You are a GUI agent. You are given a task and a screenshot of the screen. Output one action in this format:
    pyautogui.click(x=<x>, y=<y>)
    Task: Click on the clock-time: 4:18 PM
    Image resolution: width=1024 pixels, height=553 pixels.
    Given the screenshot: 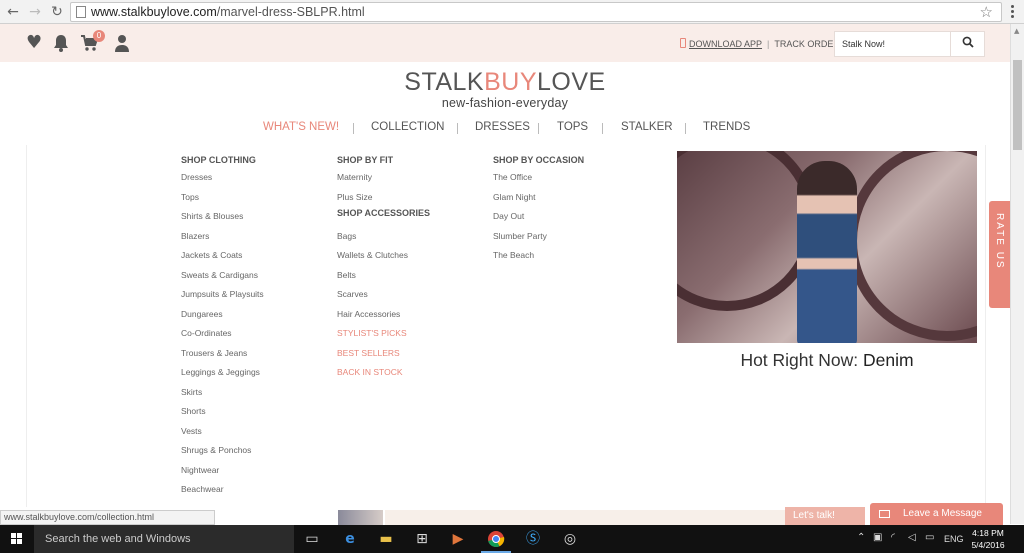 What is the action you would take?
    pyautogui.click(x=988, y=533)
    